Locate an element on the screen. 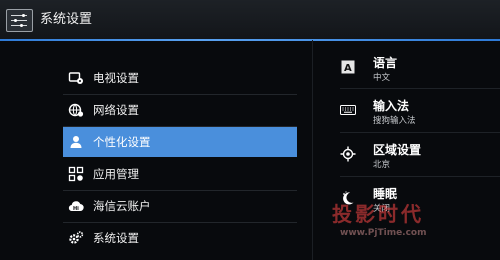 The height and width of the screenshot is (260, 500). network-icon is located at coordinates (76, 110).